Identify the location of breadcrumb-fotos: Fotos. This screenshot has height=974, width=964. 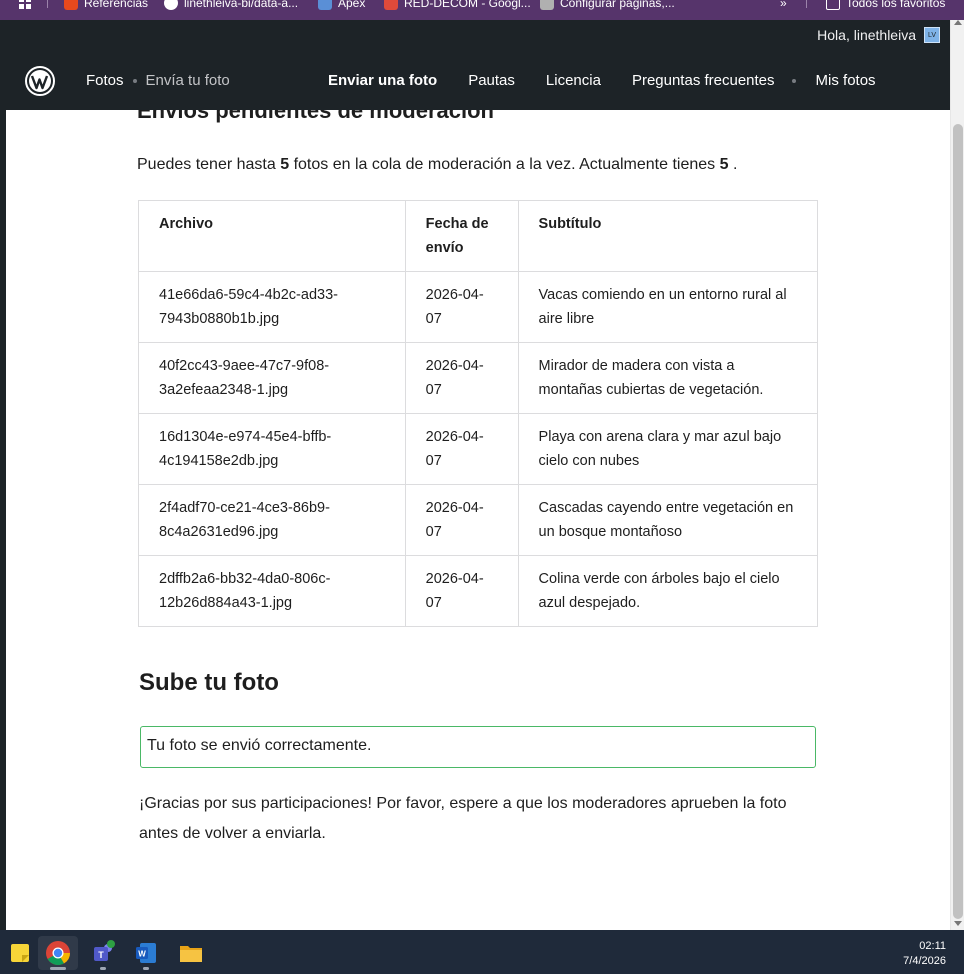
(105, 80).